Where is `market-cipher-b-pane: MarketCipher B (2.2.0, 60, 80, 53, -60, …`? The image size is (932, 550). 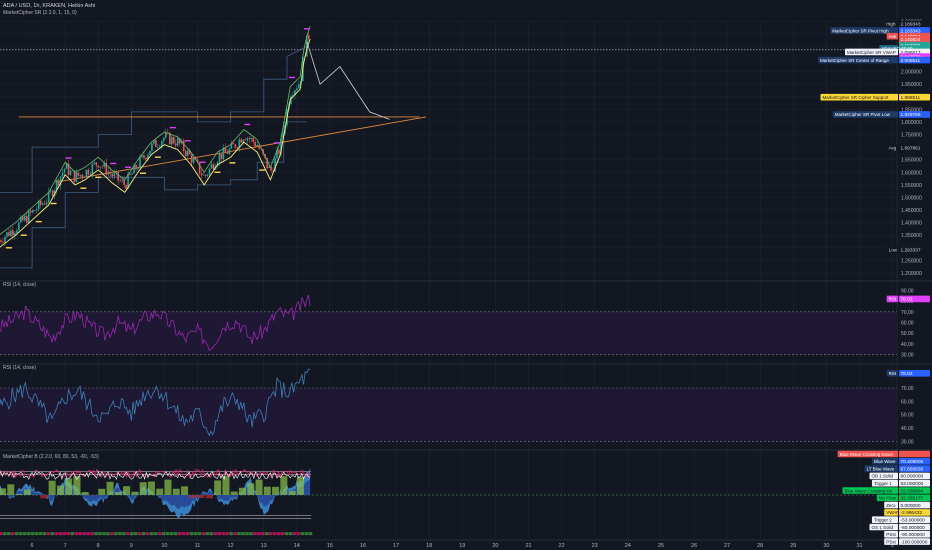 market-cipher-b-pane: MarketCipher B (2.2.0, 60, 80, 53, -60, … is located at coordinates (448, 495).